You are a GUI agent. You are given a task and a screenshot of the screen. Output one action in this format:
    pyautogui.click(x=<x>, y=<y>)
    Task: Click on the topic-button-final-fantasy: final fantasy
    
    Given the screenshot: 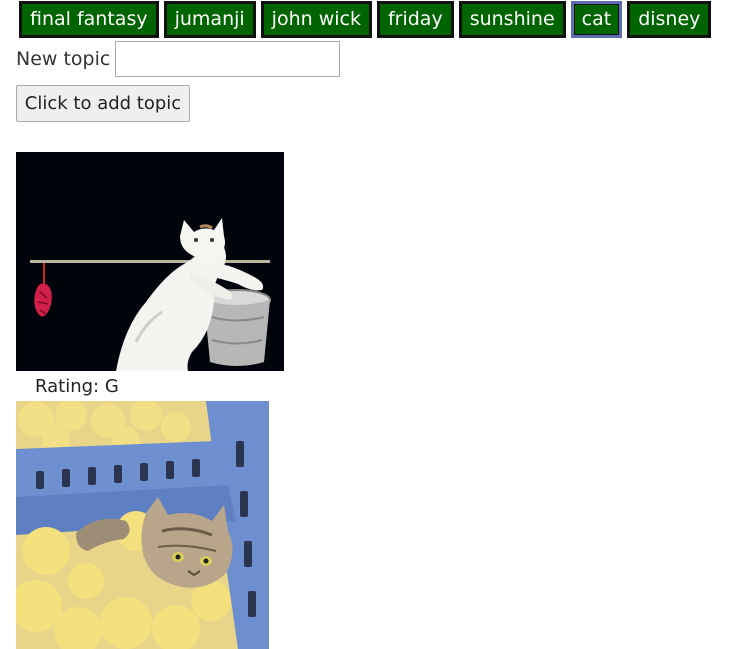 What is the action you would take?
    pyautogui.click(x=89, y=19)
    